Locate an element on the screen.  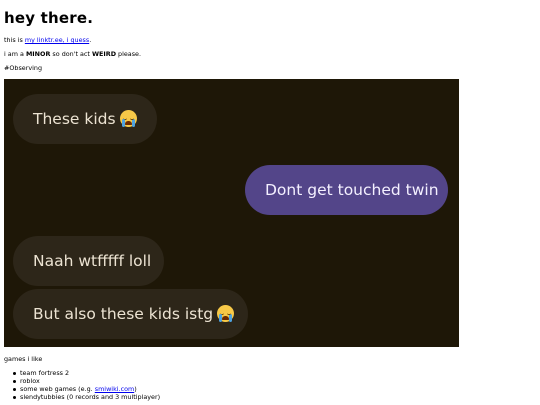
chat-bubble-incoming: These kids is located at coordinates (85, 119).